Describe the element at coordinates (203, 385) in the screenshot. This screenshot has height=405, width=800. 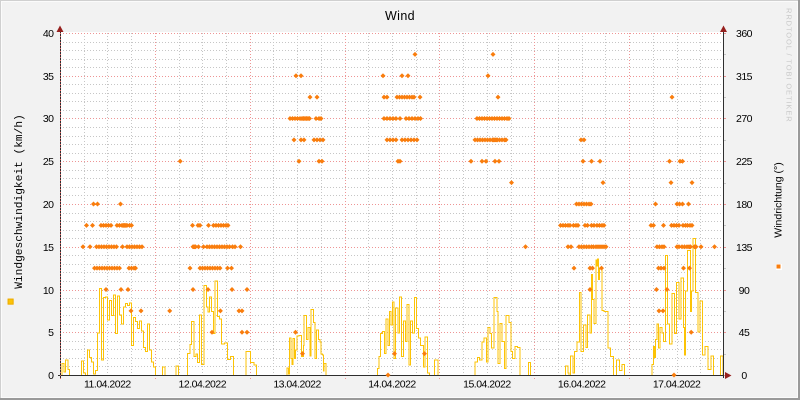
I see `svg-text: 12.04.2022` at that location.